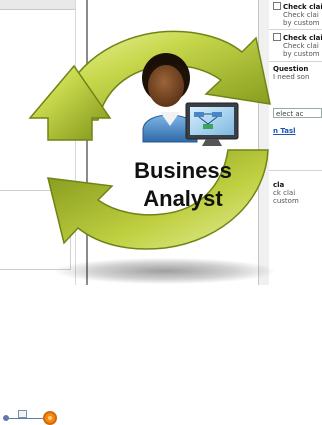  Describe the element at coordinates (28, 418) in the screenshot. I see `flow-connector` at that location.